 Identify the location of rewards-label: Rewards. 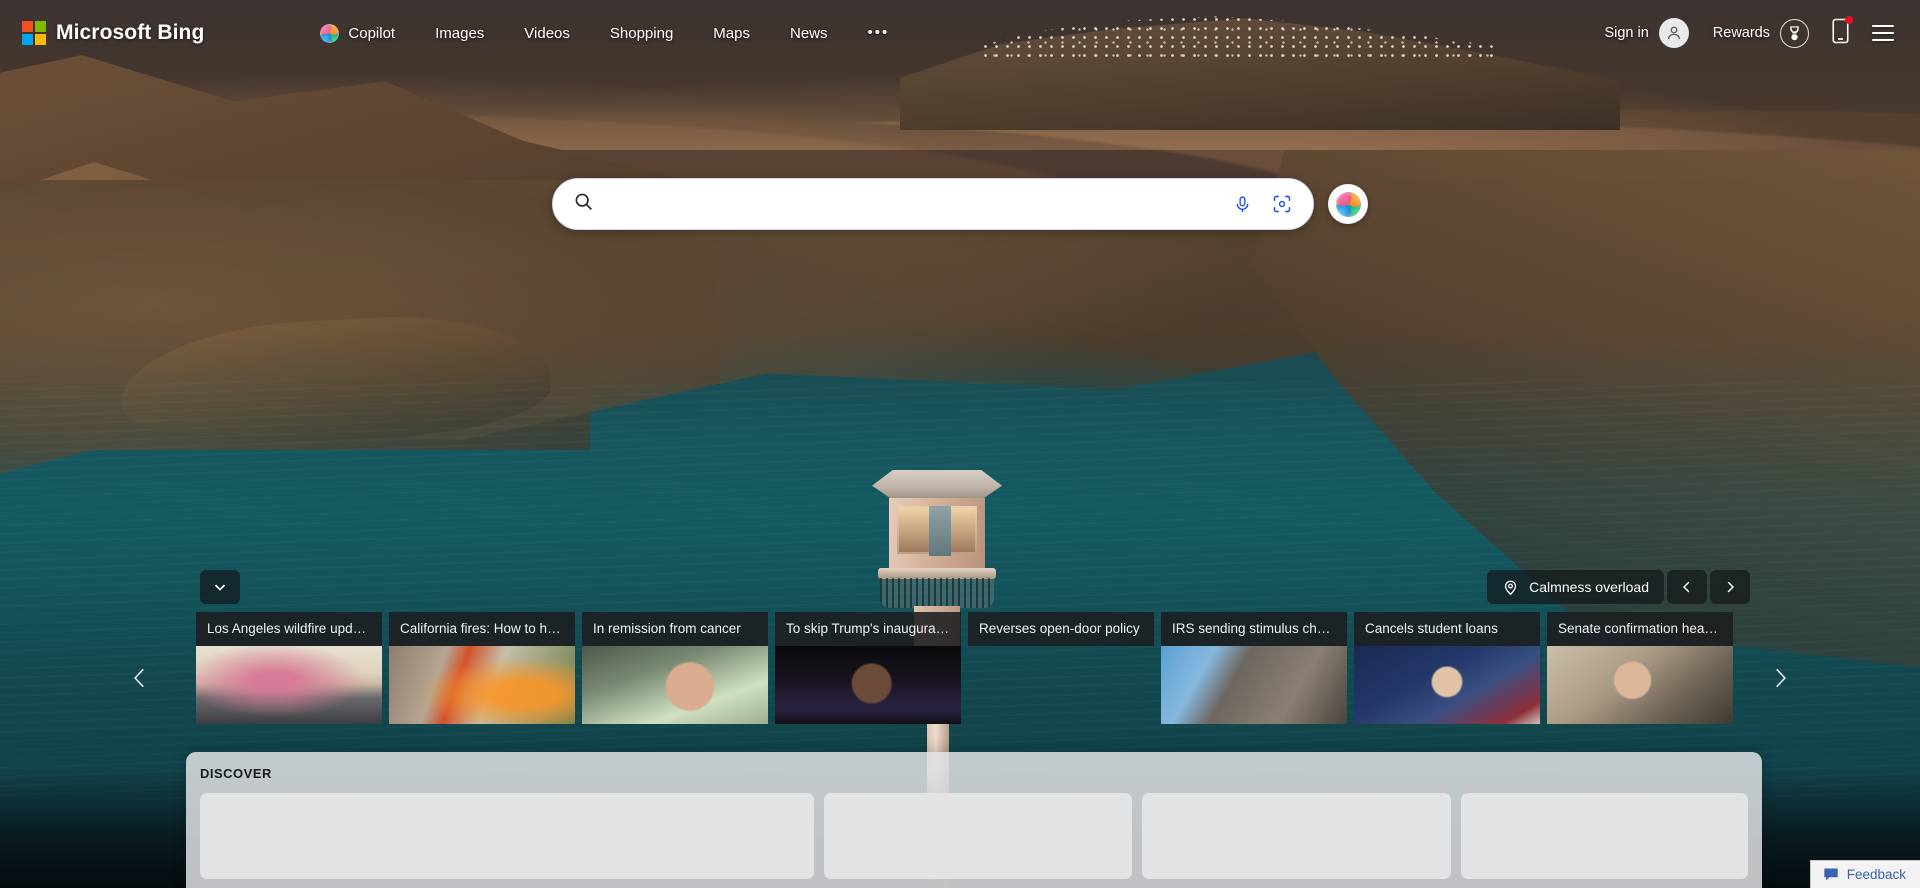
(1741, 33).